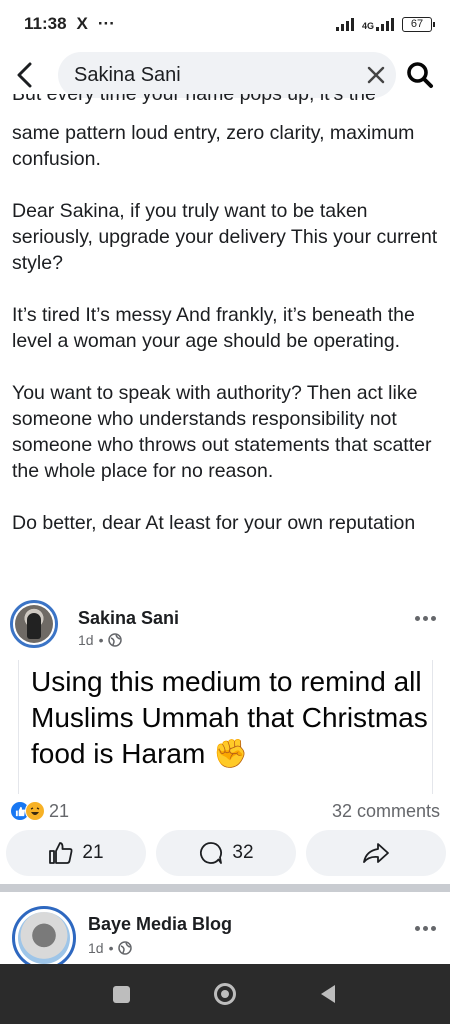 The image size is (450, 1024). What do you see at coordinates (61, 853) in the screenshot?
I see `thumbs-up-icon` at bounding box center [61, 853].